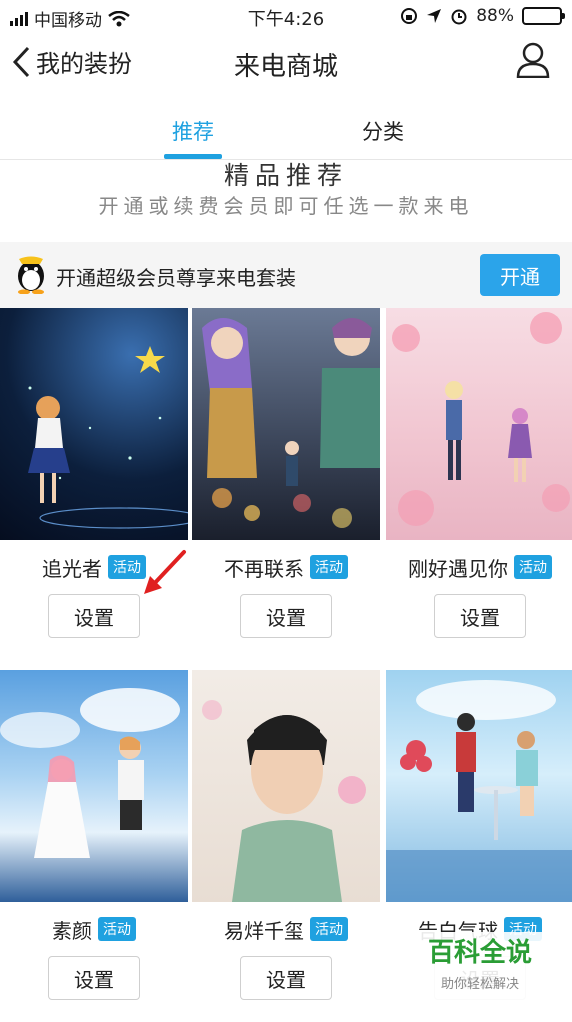 This screenshot has height=1022, width=572. I want to click on ringtone-name-row: 易烊千玺 活动, so click(286, 929).